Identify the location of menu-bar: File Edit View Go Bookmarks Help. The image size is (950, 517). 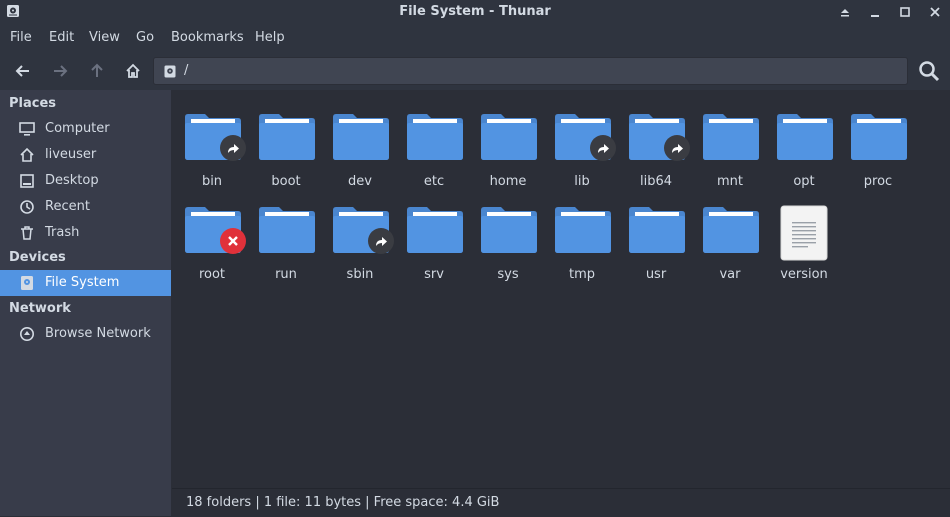
(475, 38).